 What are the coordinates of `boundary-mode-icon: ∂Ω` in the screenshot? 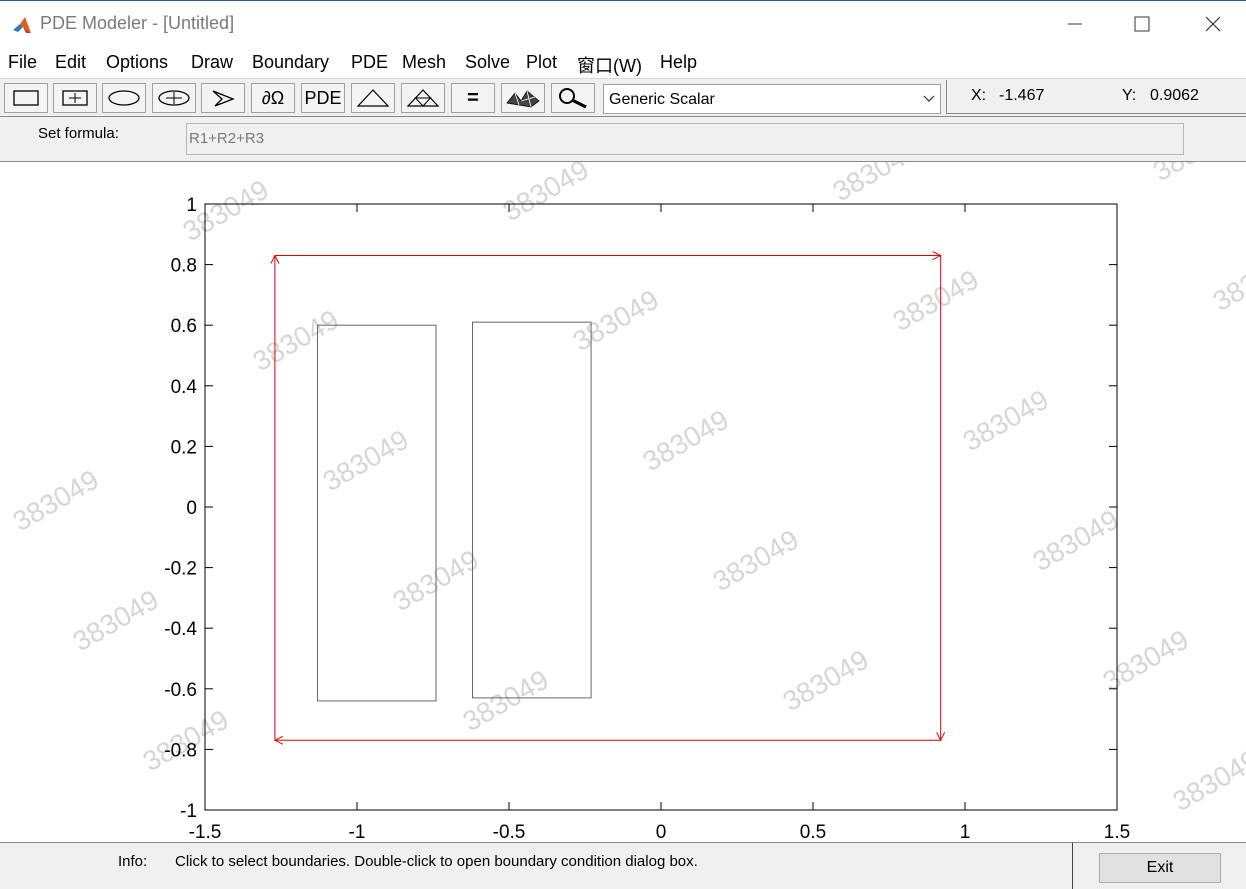 It's located at (273, 98).